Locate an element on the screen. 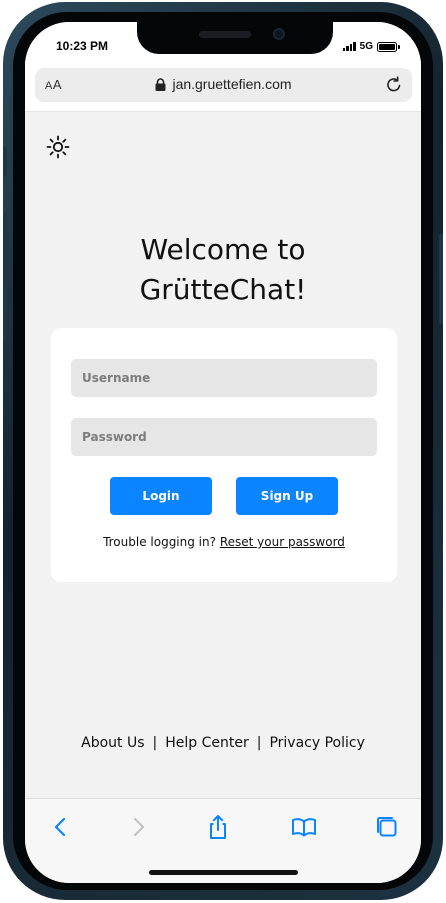 The width and height of the screenshot is (446, 903). lock-icon is located at coordinates (160, 84).